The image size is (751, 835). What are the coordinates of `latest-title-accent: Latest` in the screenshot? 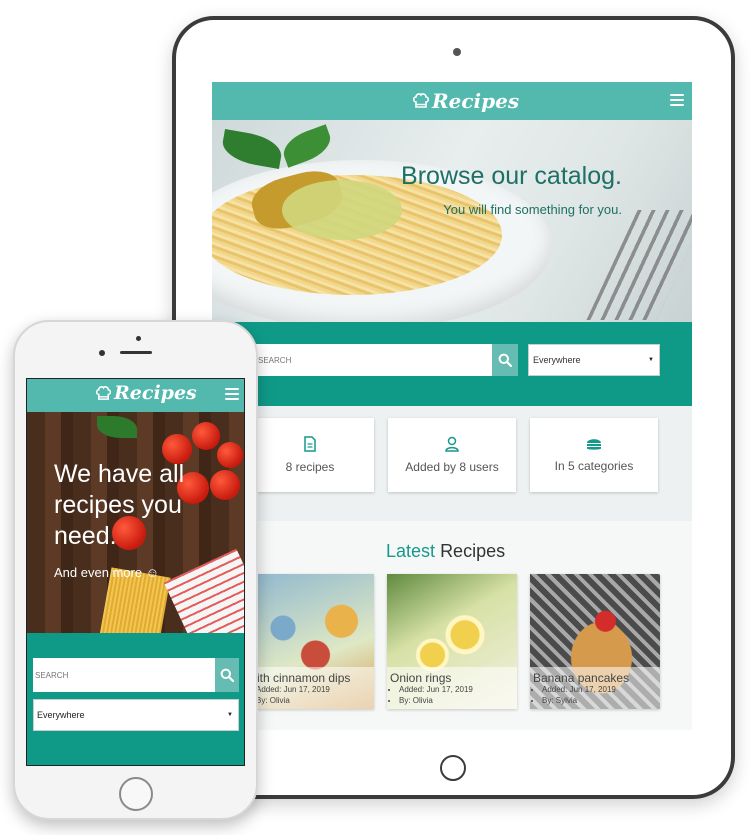 It's located at (411, 551).